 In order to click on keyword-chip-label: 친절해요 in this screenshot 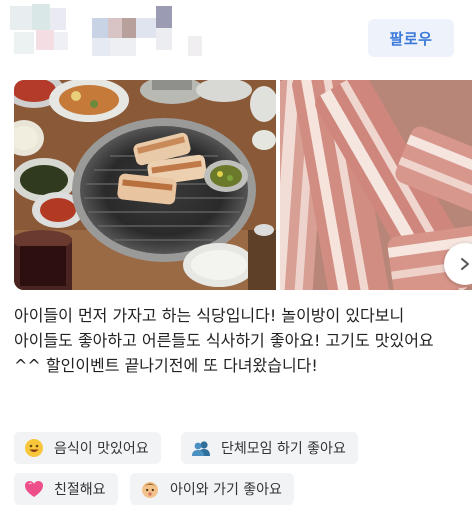, I will do `click(80, 490)`.